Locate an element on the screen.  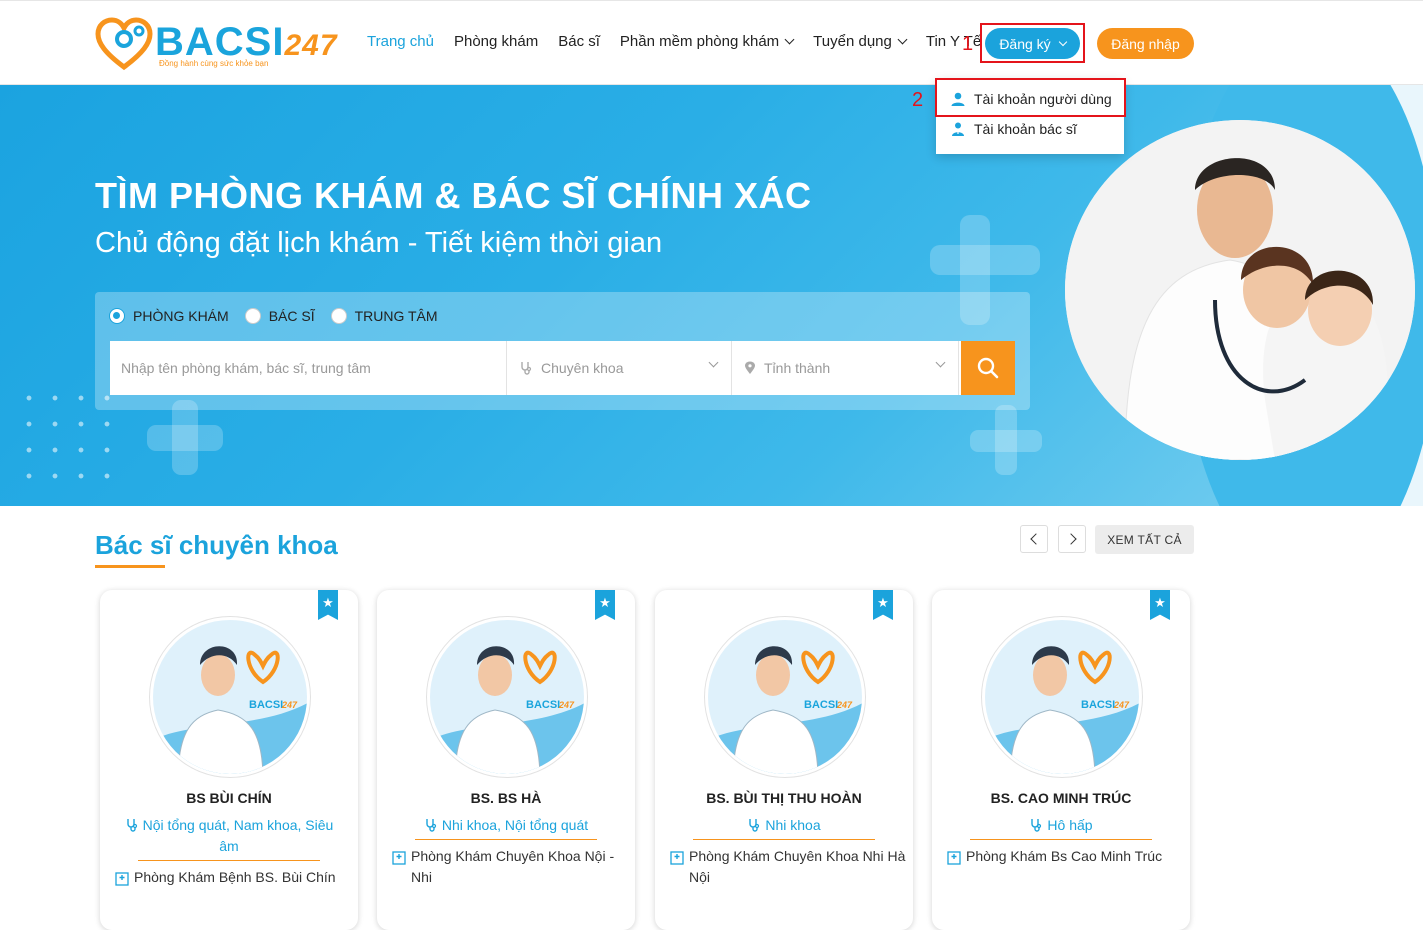
login-button: Đăng nhập is located at coordinates (1145, 43).